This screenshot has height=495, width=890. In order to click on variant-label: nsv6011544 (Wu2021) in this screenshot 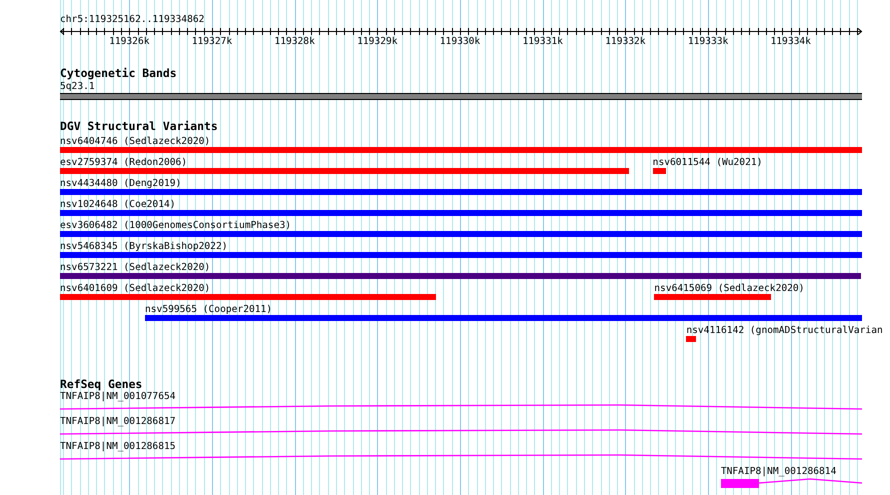, I will do `click(707, 162)`.